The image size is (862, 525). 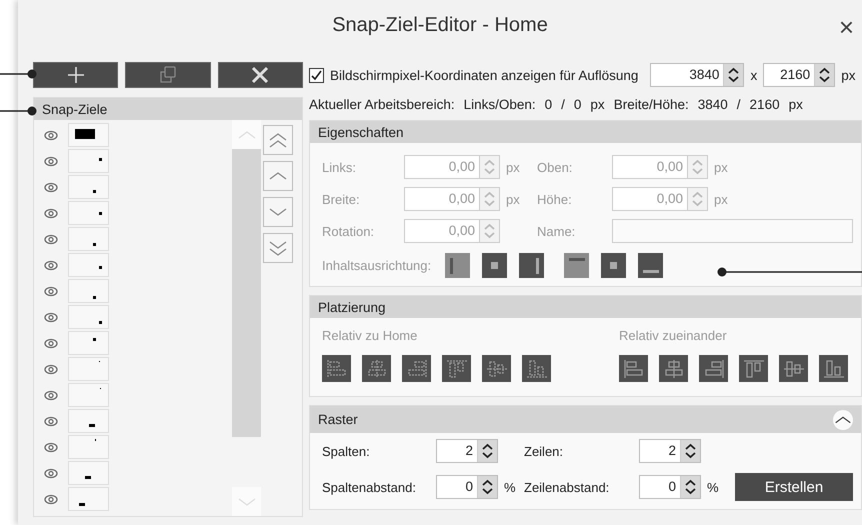 I want to click on size-label: Breite/Höhe:, so click(x=651, y=104).